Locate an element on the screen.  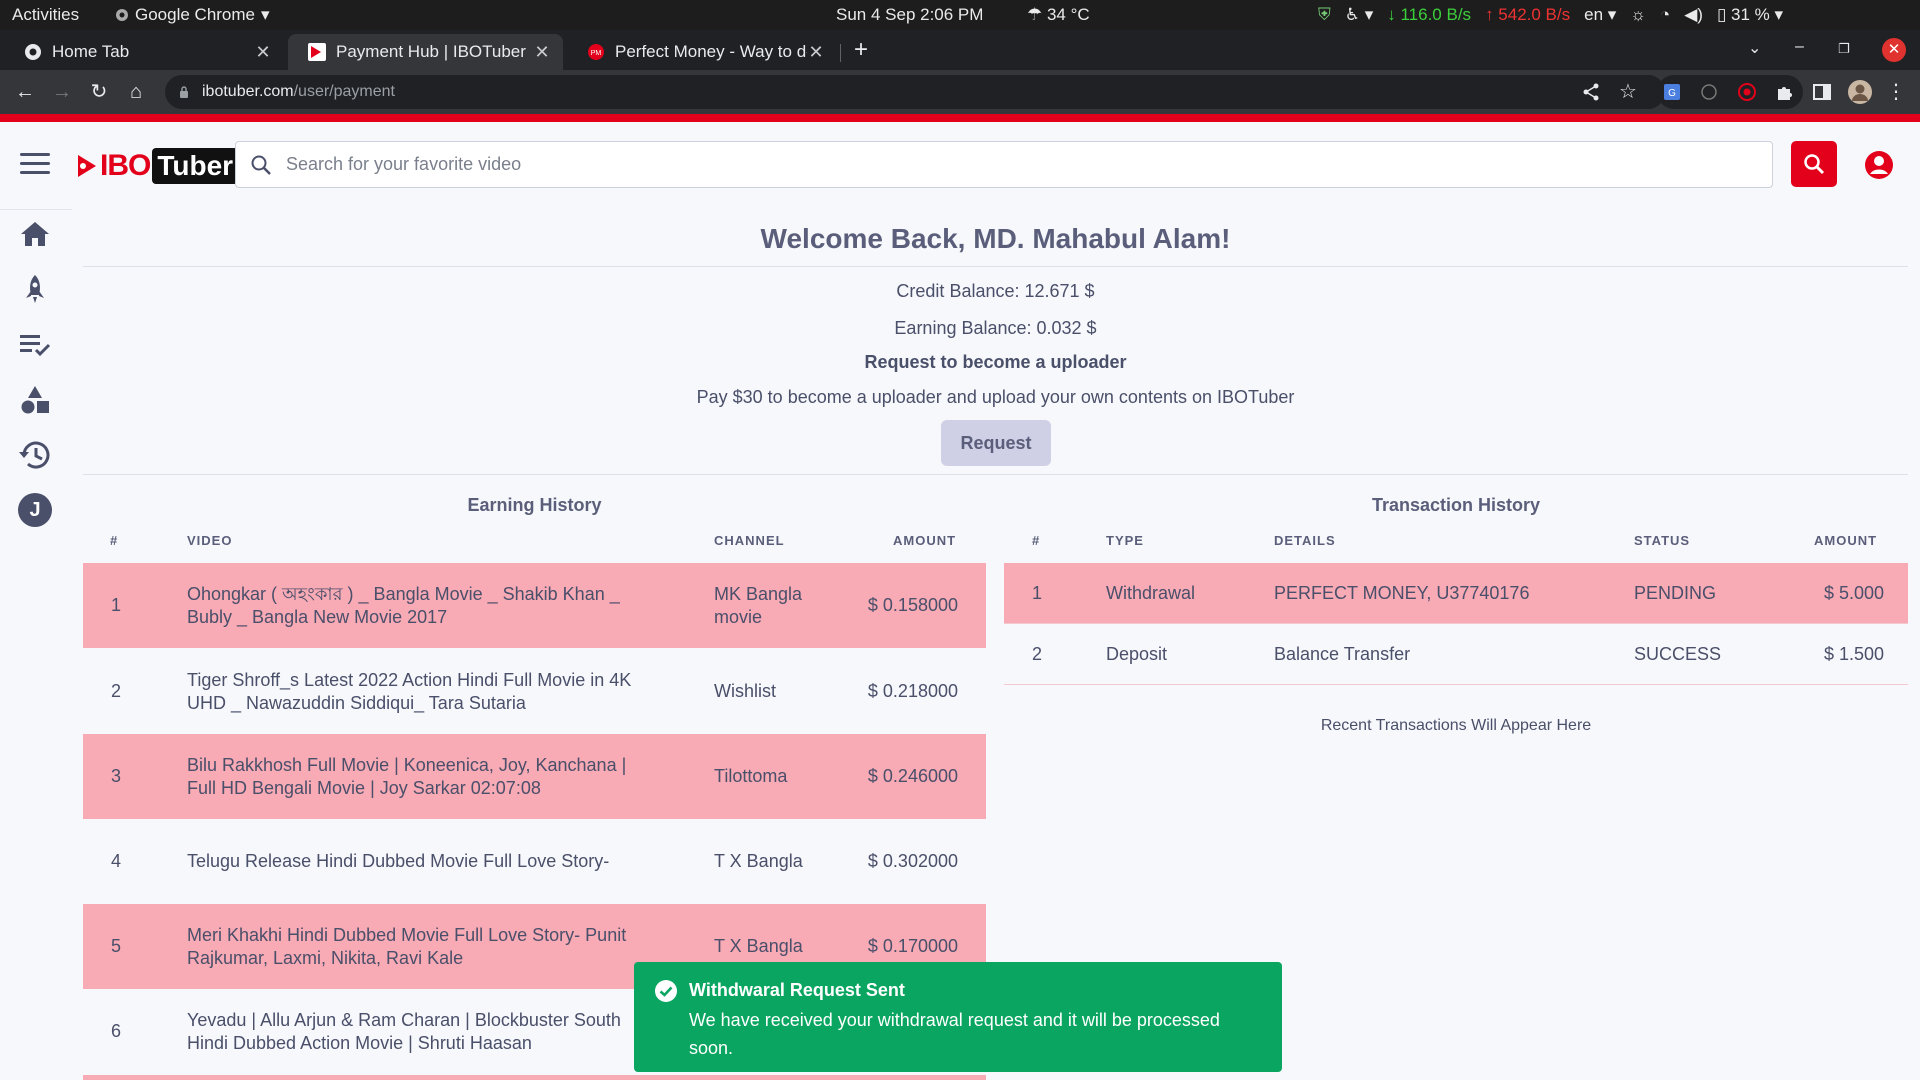
page-loading-bar is located at coordinates (960, 118).